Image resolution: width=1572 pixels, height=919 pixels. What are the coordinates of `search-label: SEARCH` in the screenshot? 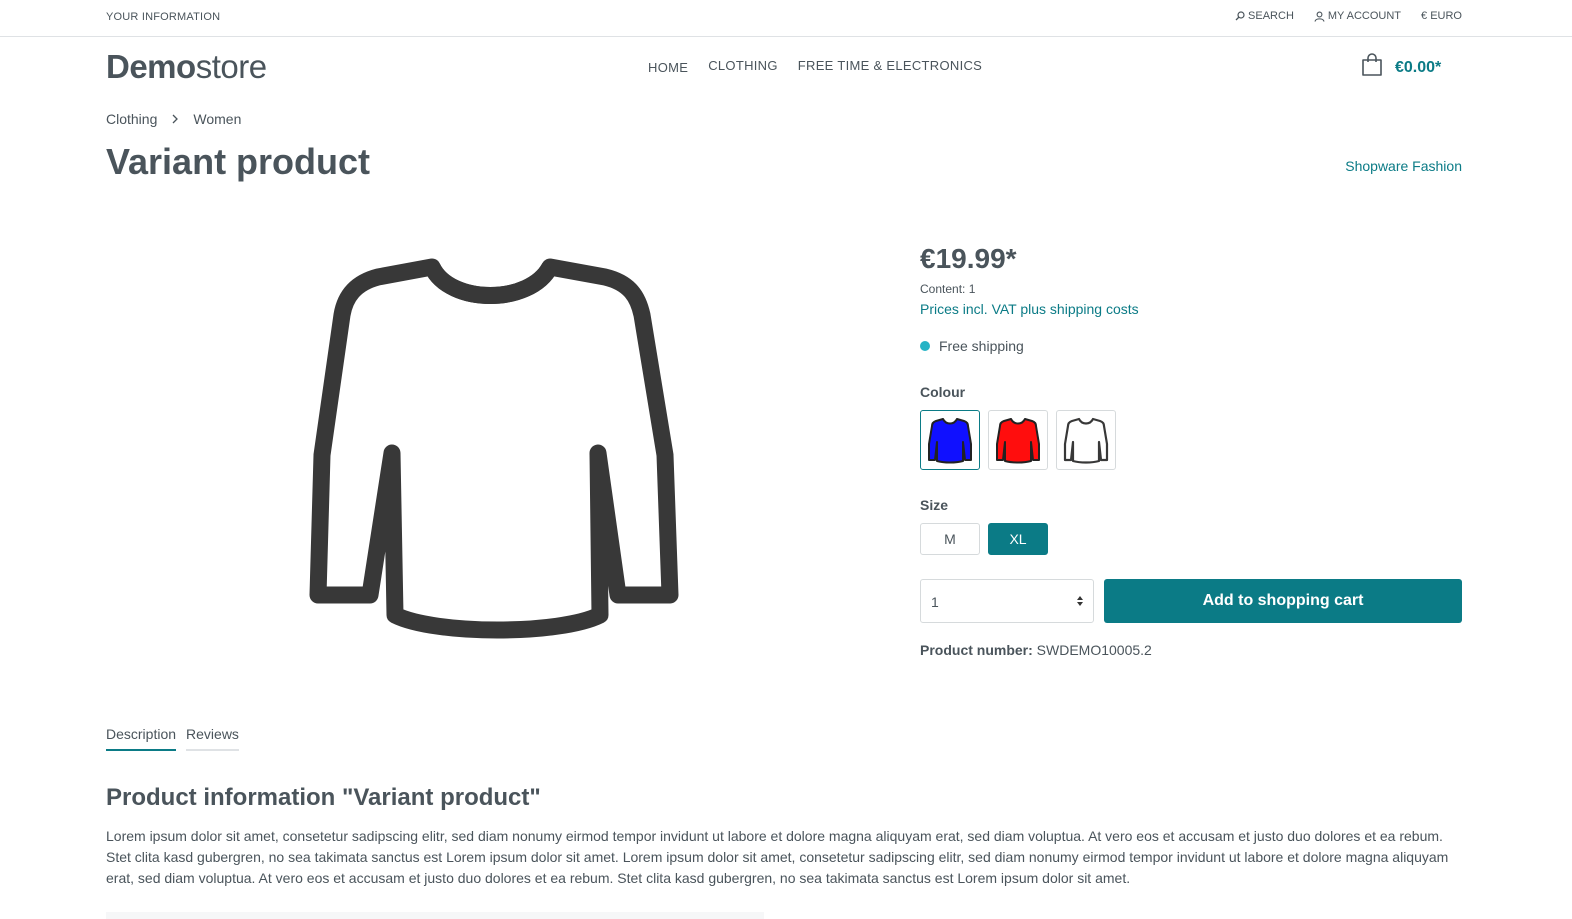 It's located at (1271, 16).